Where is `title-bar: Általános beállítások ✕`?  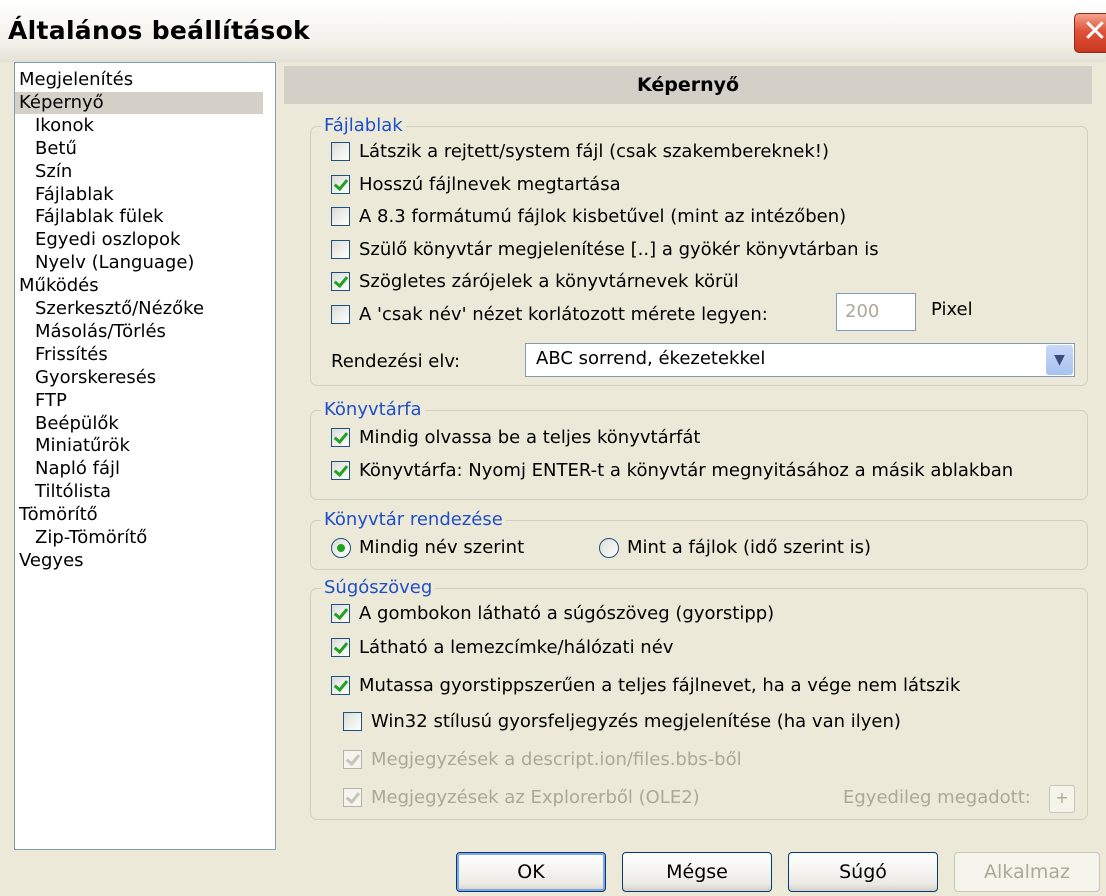
title-bar: Általános beállítások ✕ is located at coordinates (553, 31).